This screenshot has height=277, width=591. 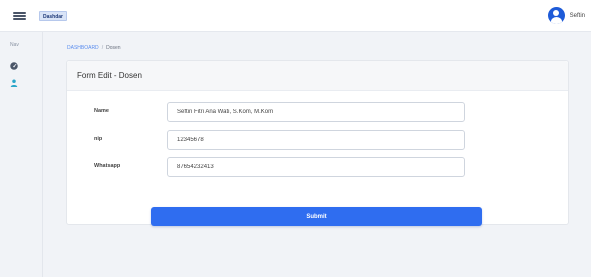 I want to click on nip-field, so click(x=316, y=140).